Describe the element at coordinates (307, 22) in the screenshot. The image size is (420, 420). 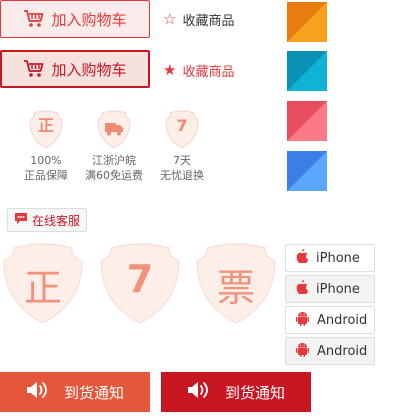
I see `color-swatch-orange` at that location.